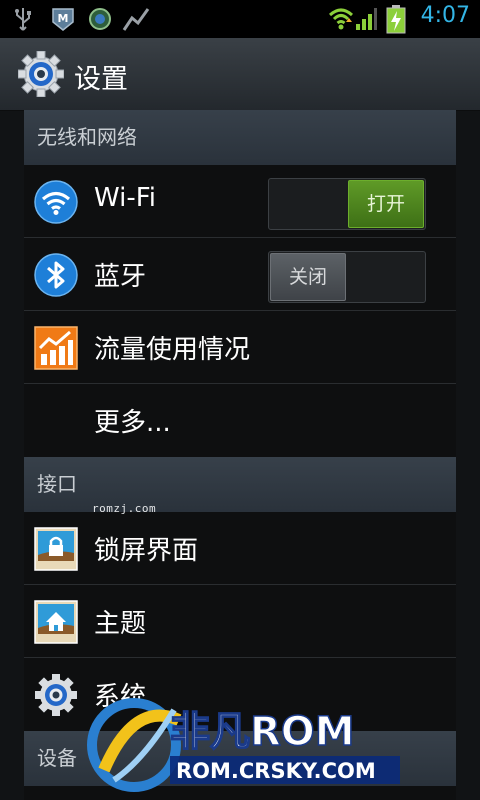  Describe the element at coordinates (125, 198) in the screenshot. I see `settings-item-label: Wi-Fi` at that location.